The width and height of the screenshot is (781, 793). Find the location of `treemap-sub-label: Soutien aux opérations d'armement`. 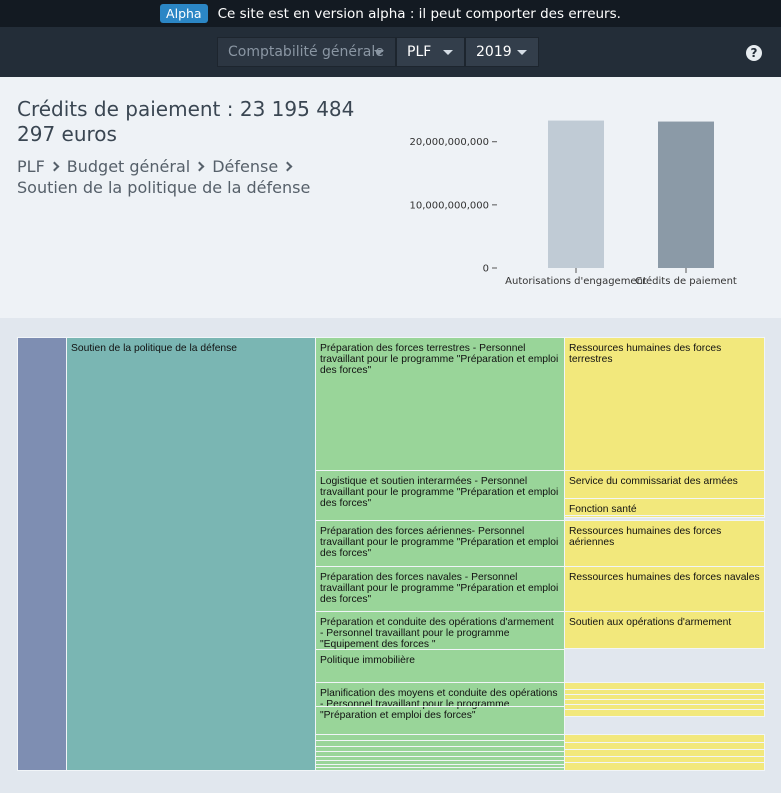

treemap-sub-label: Soutien aux opérations d'armement is located at coordinates (650, 622).